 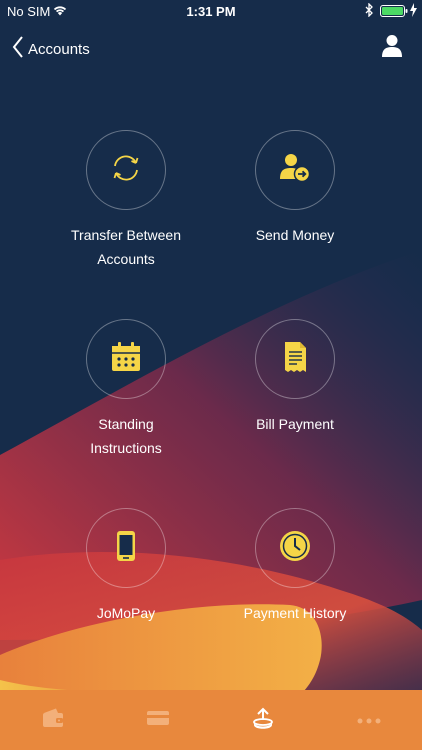 I want to click on tab-bar, so click(x=211, y=720).